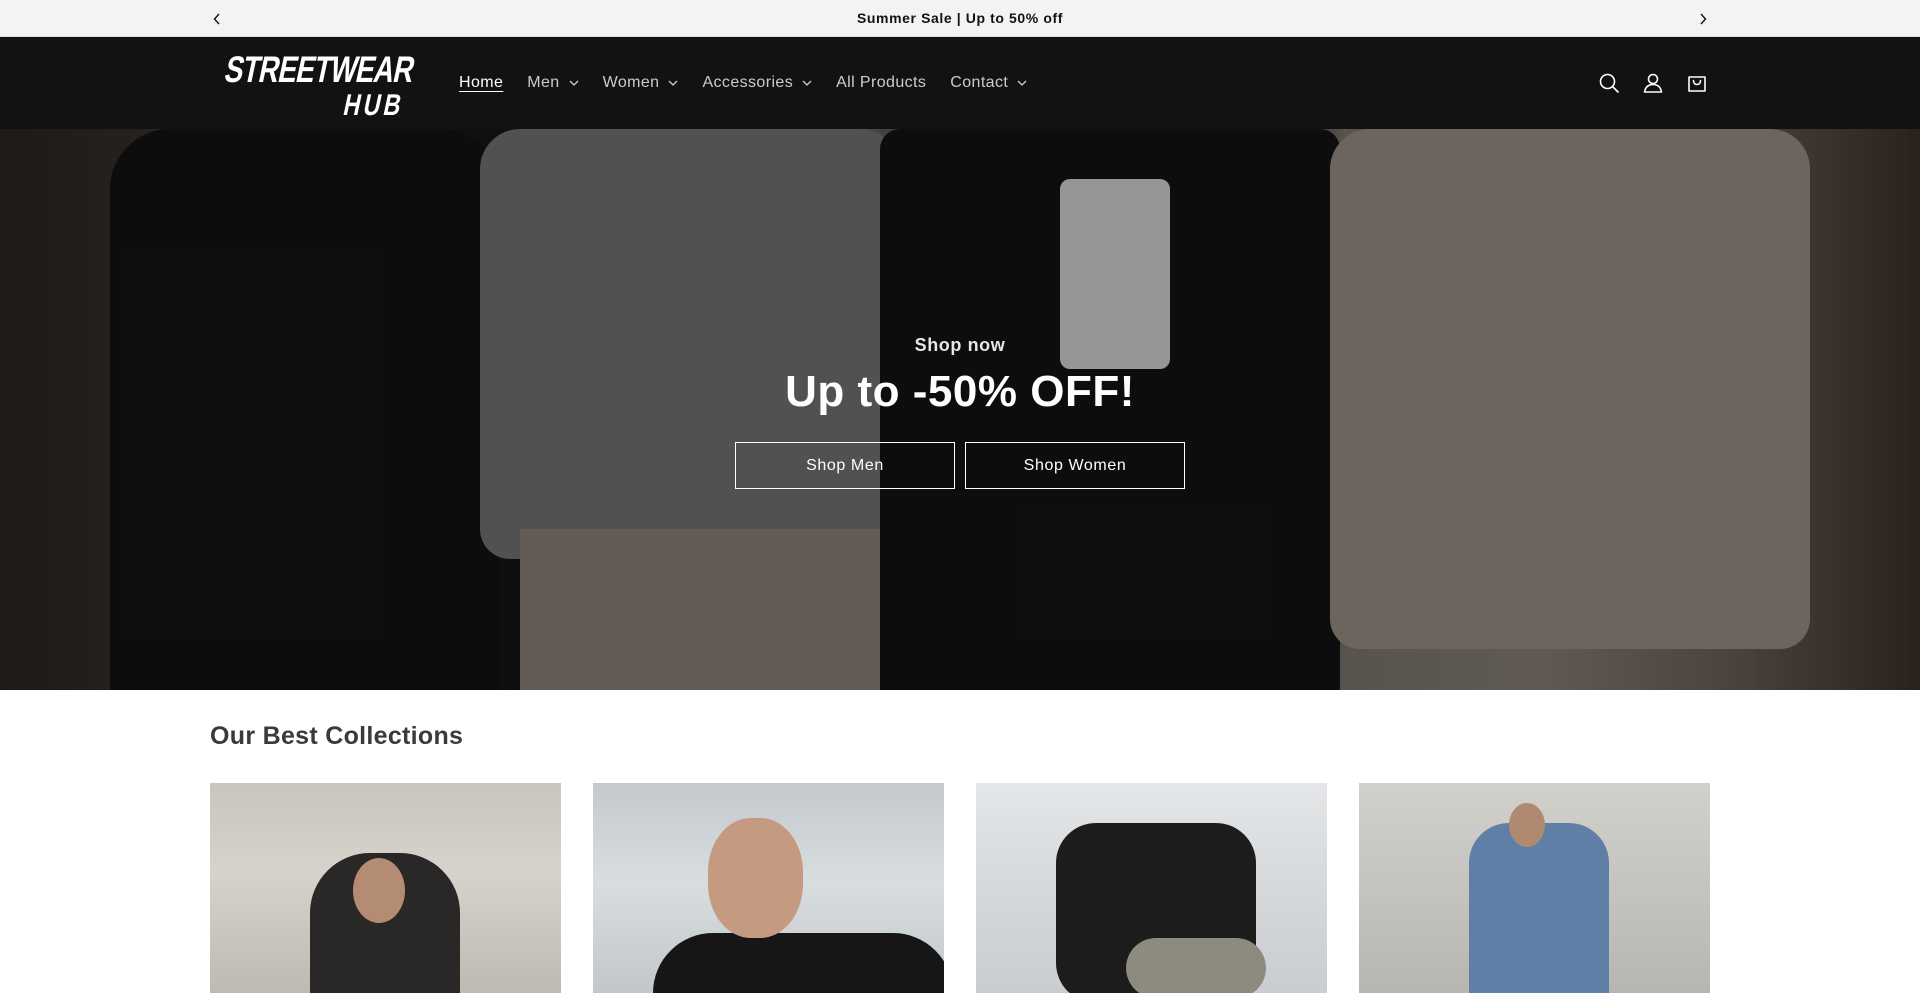  What do you see at coordinates (318, 69) in the screenshot?
I see `svg-text: STREETWEAR` at bounding box center [318, 69].